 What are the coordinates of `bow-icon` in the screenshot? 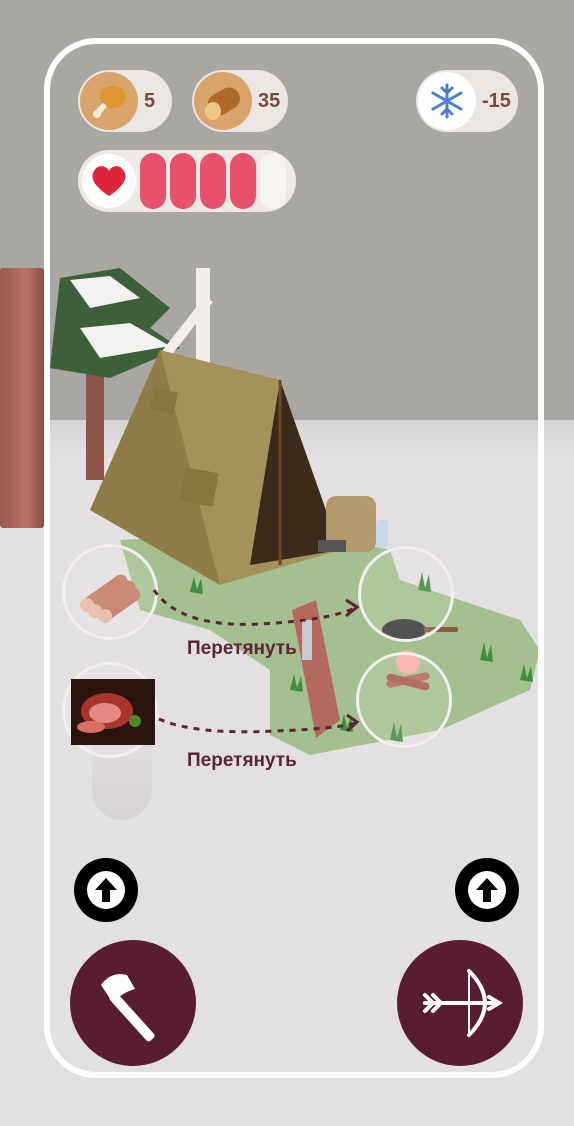 It's located at (463, 1003).